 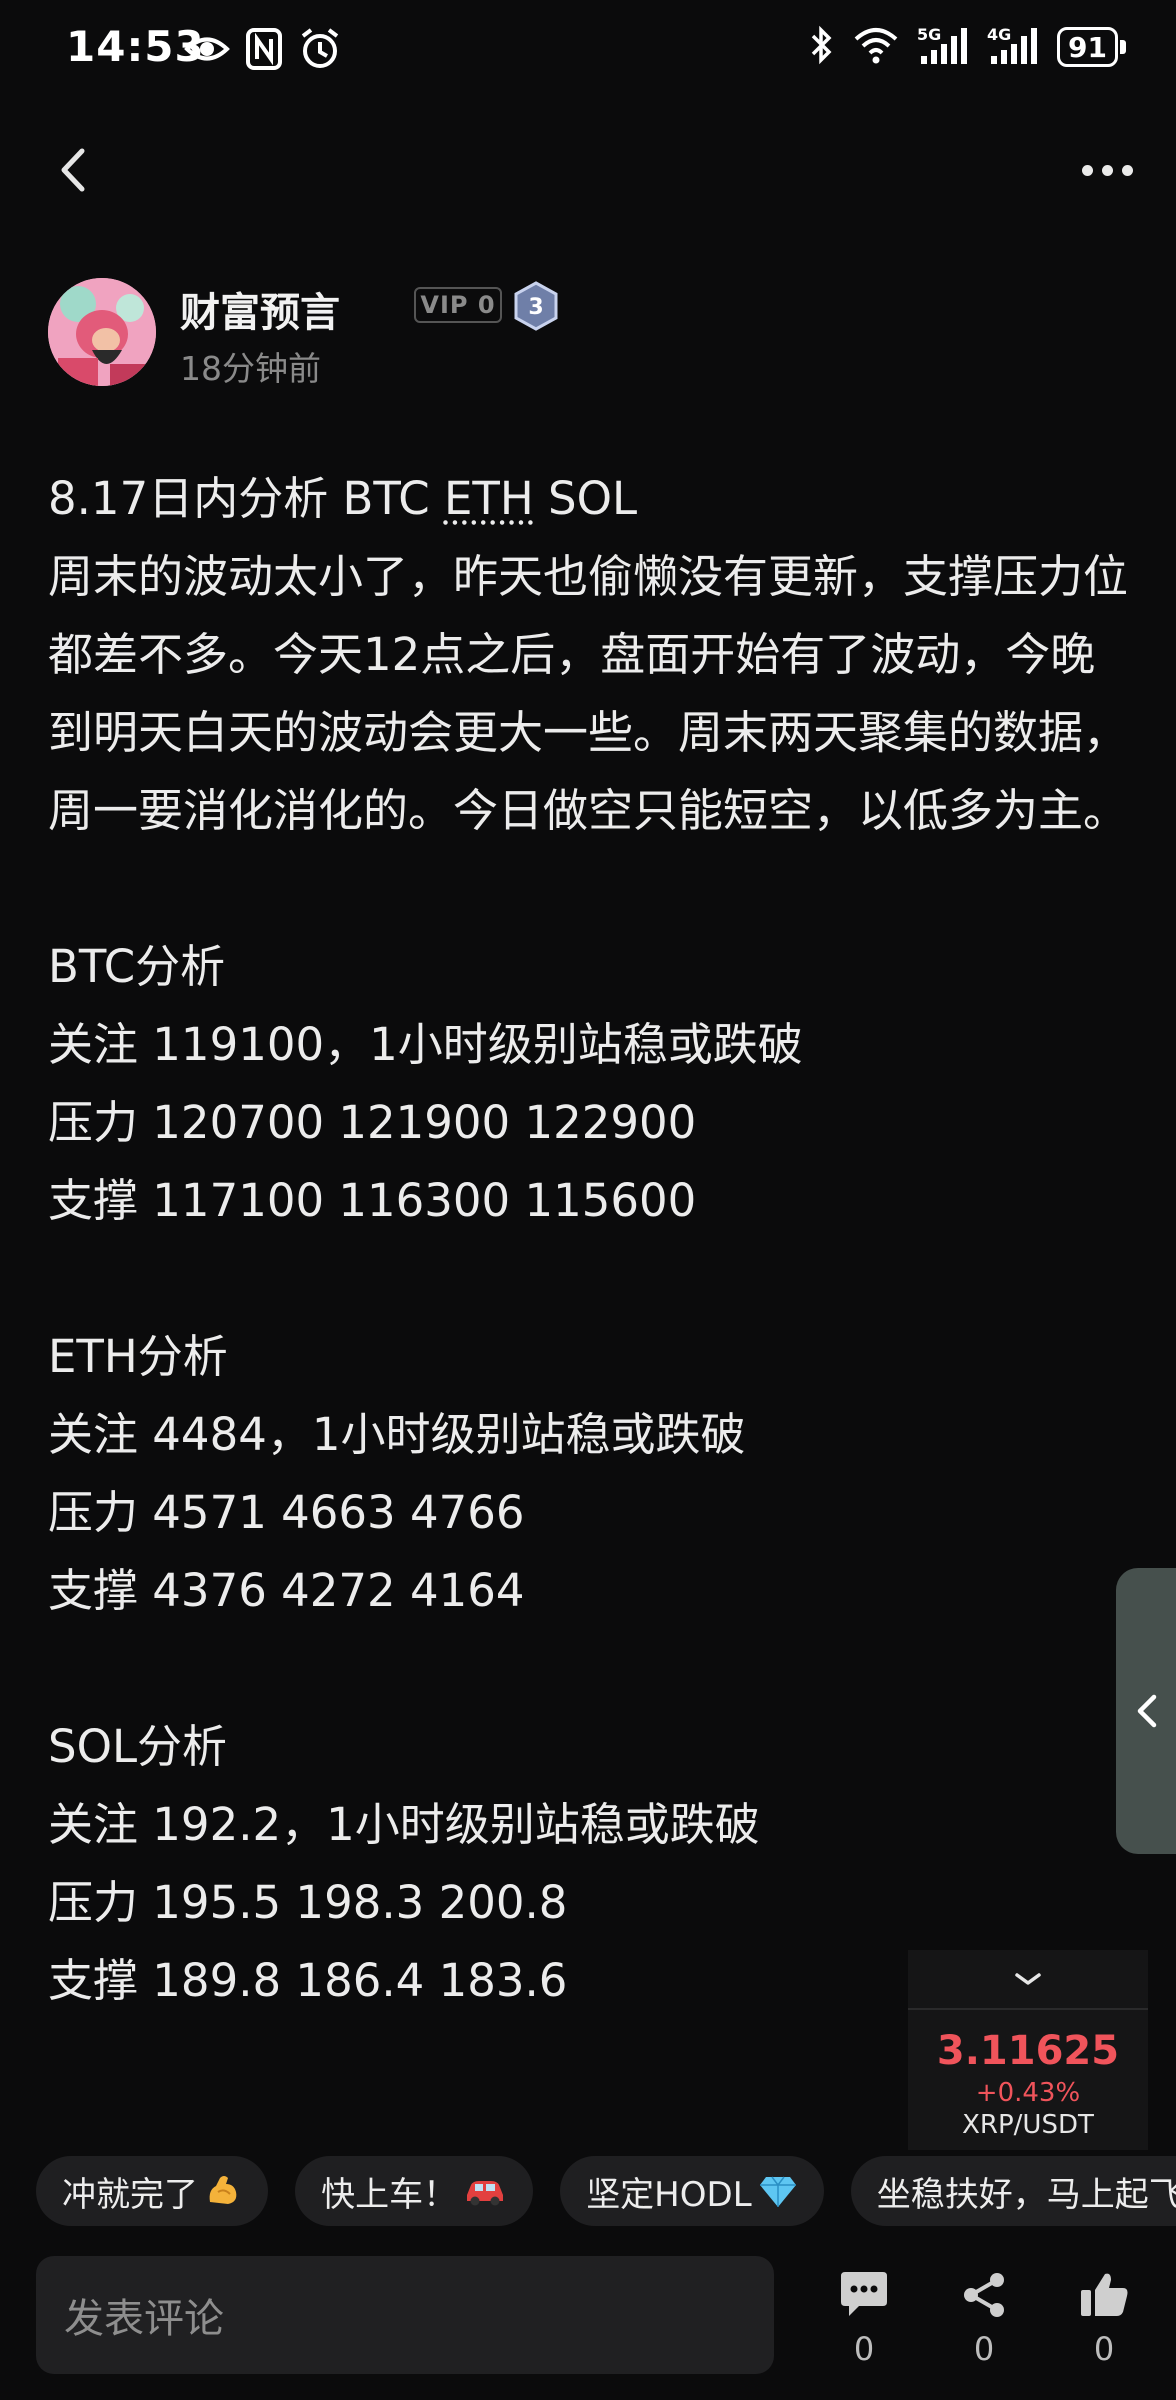 What do you see at coordinates (822, 47) in the screenshot?
I see `bluetooth-icon` at bounding box center [822, 47].